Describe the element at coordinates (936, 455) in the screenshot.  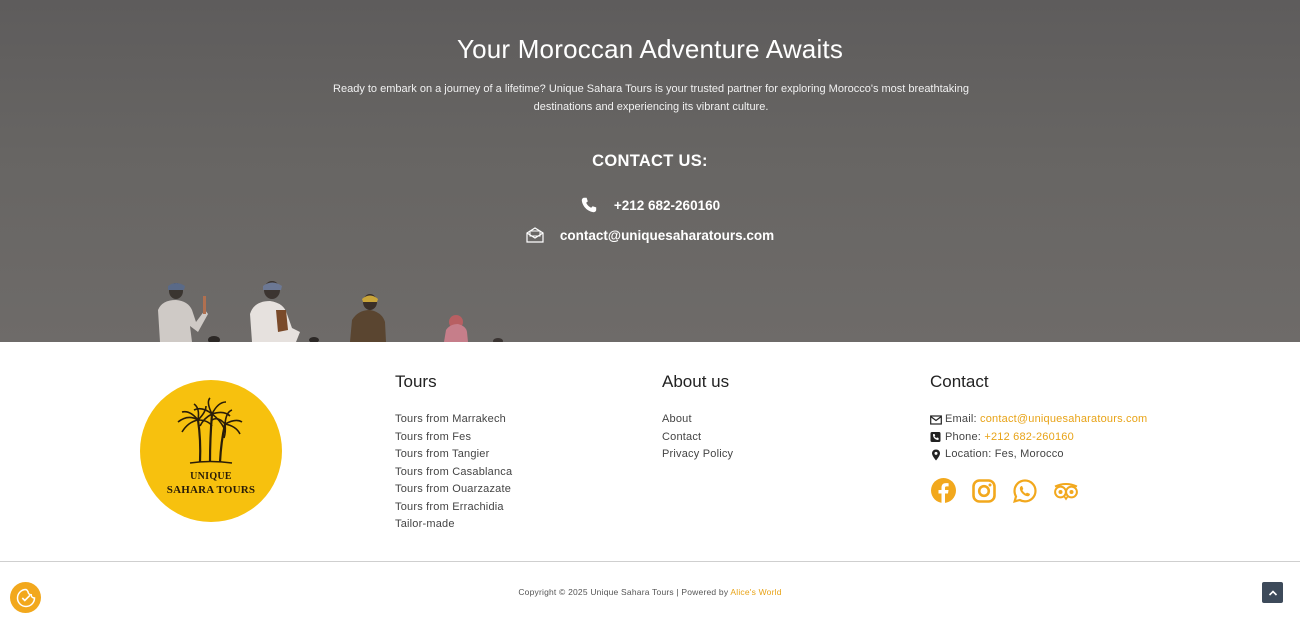
I see `map-marker-icon` at that location.